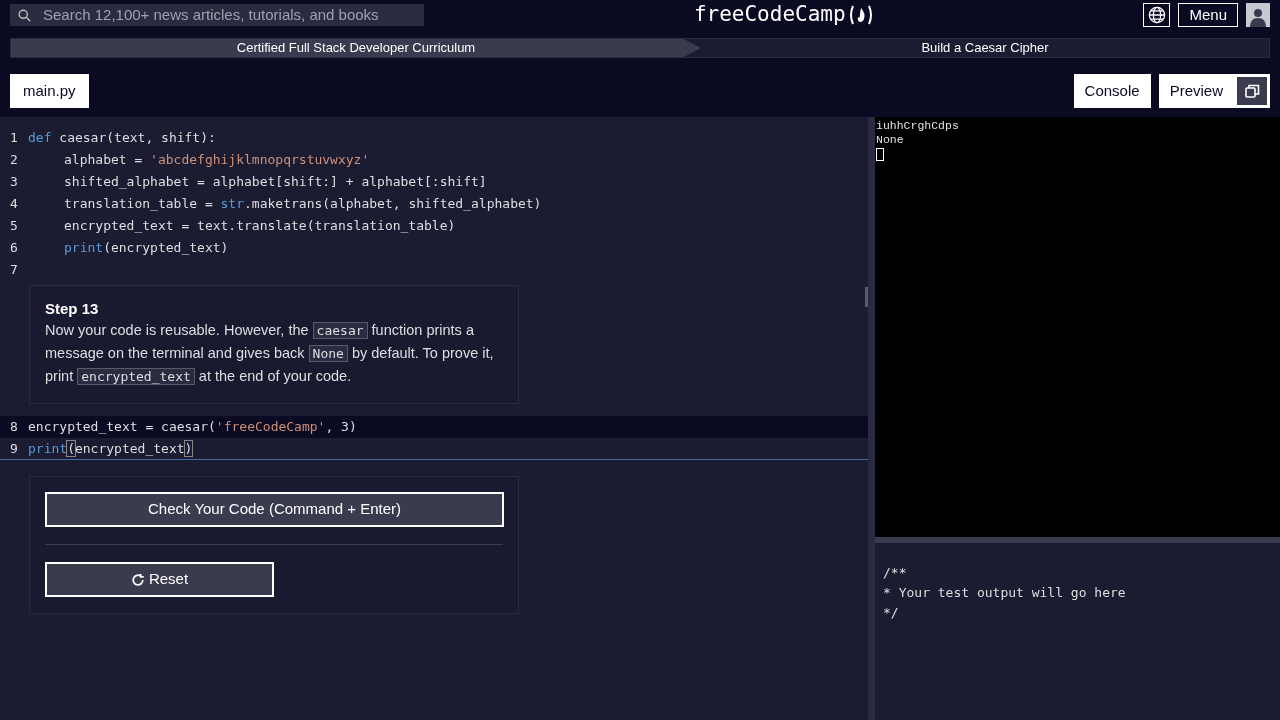 This screenshot has width=1280, height=720. I want to click on line-number: 1, so click(14, 138).